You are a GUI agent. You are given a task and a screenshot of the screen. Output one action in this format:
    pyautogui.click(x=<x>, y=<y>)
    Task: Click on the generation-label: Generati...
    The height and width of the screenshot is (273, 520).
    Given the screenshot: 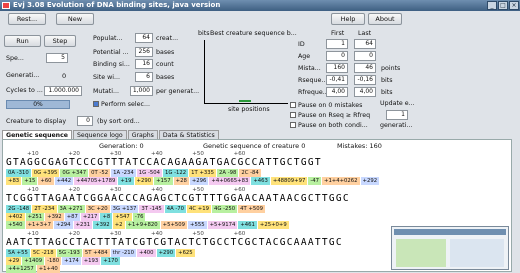 What is the action you would take?
    pyautogui.click(x=23, y=75)
    